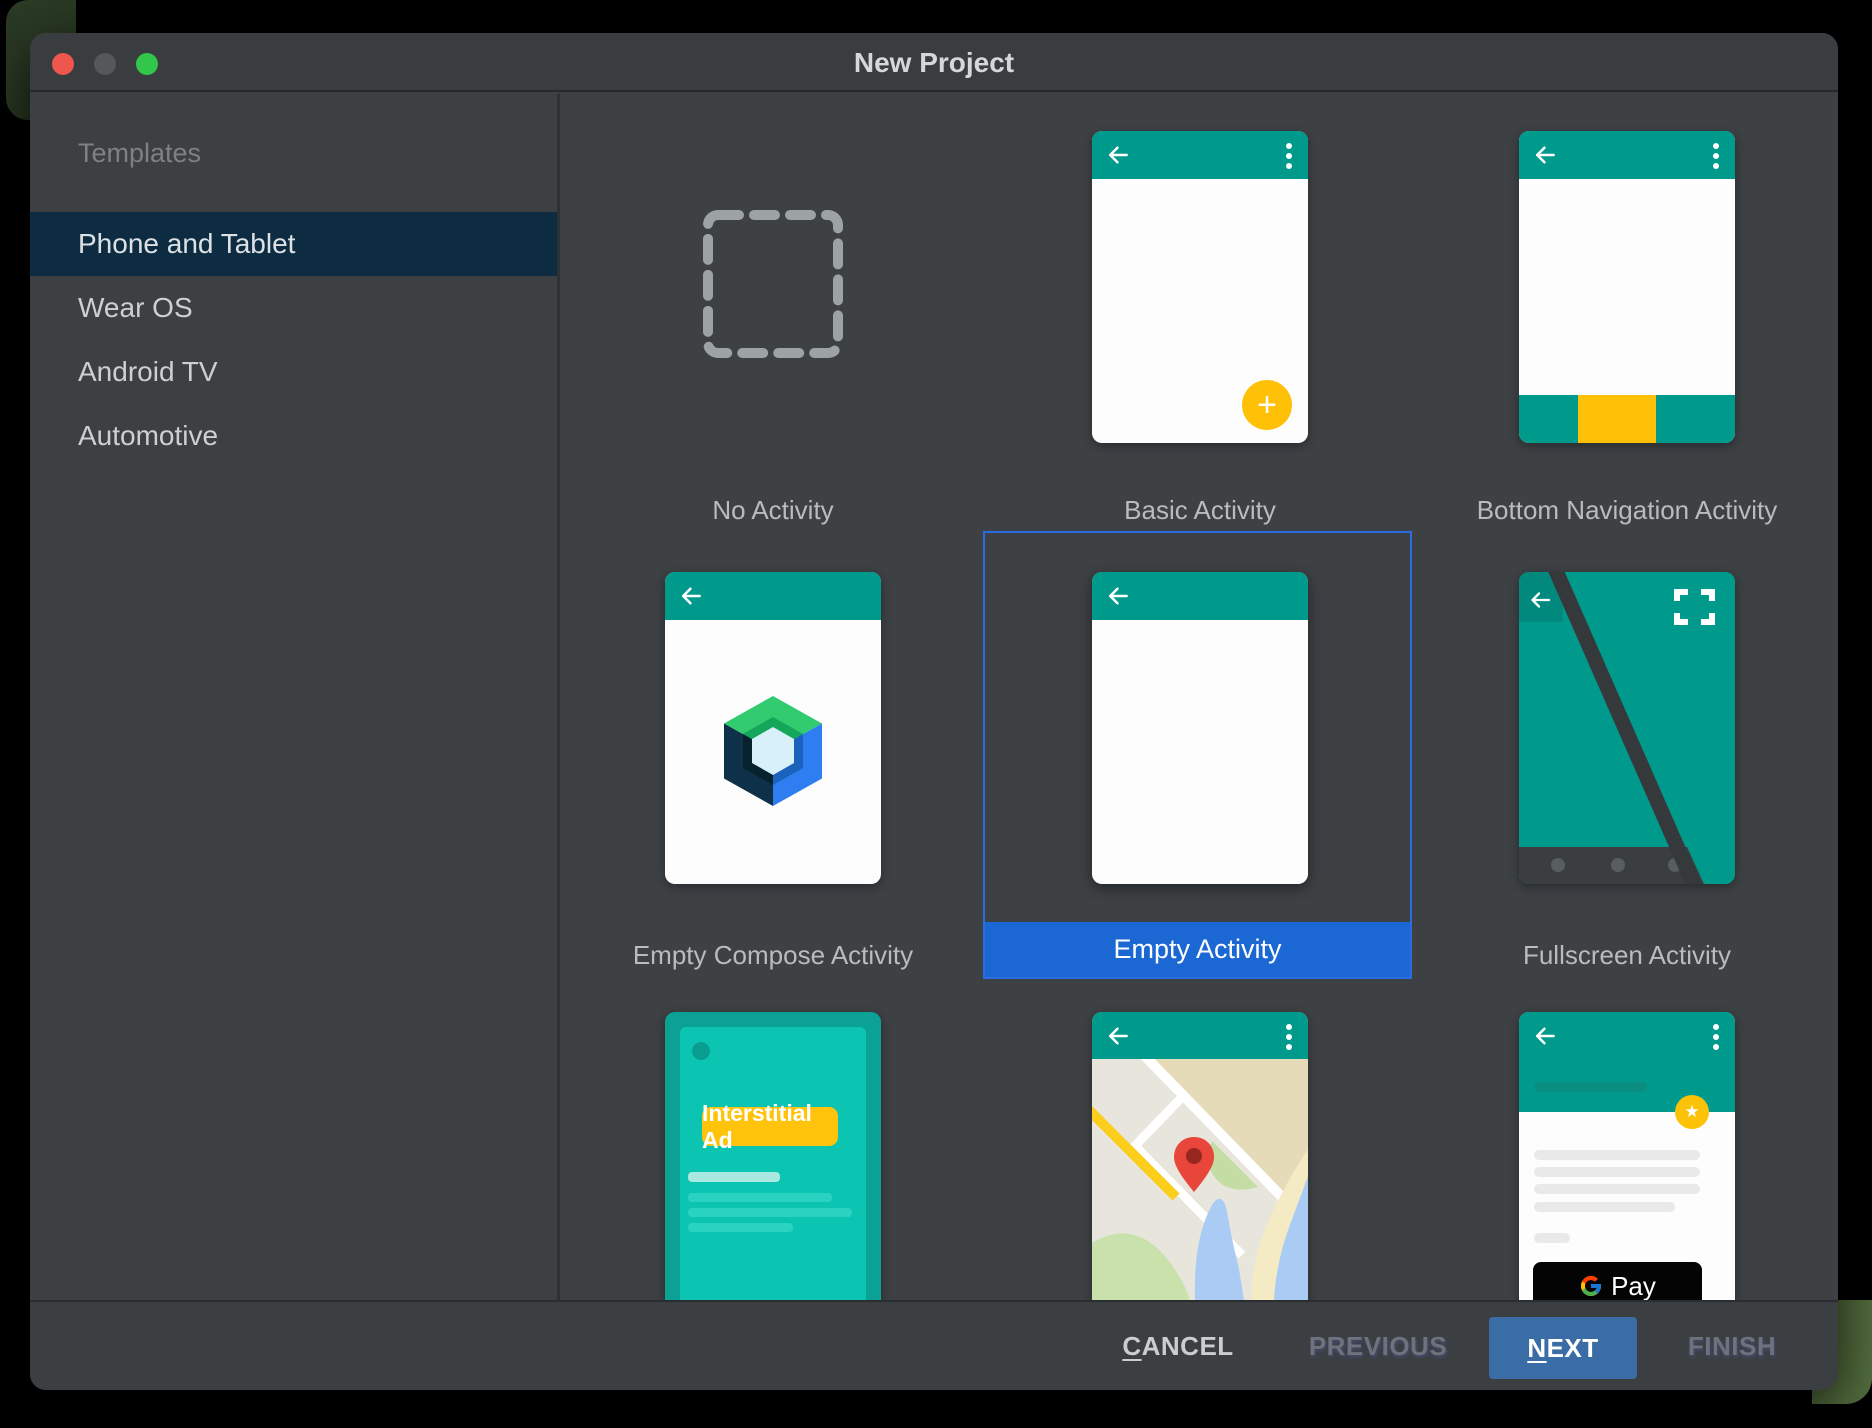  I want to click on sidebar-item-label: Android TV, so click(148, 371).